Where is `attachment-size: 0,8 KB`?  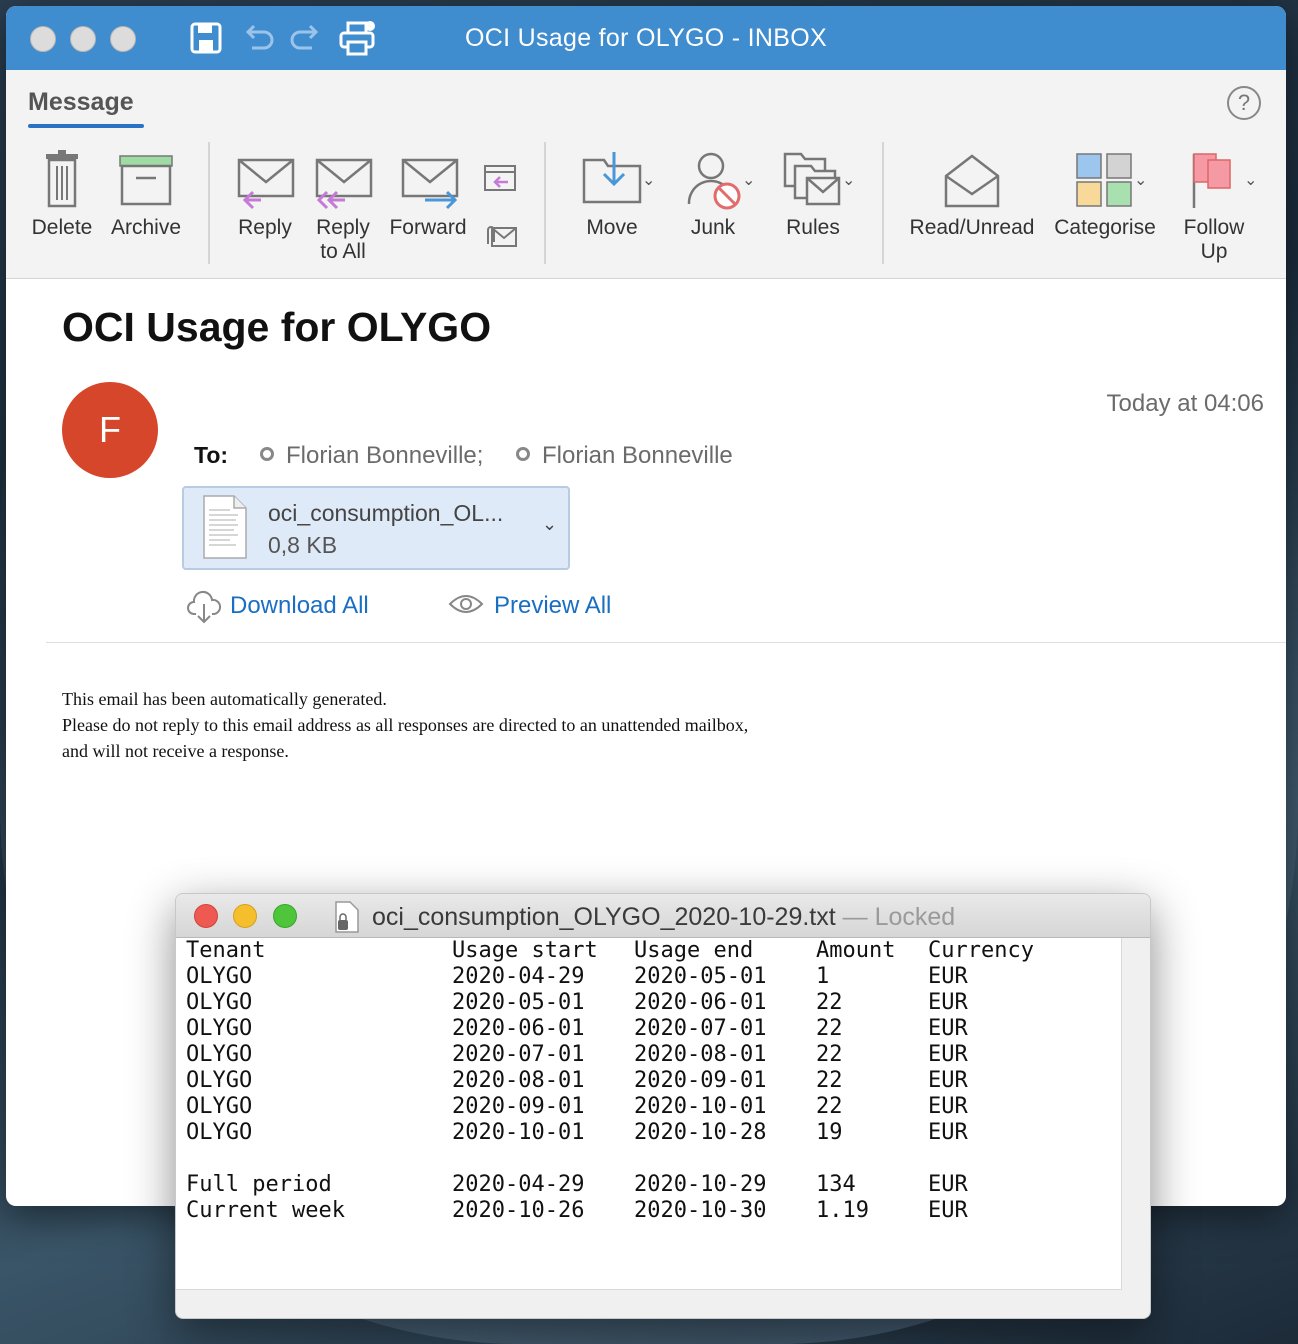
attachment-size: 0,8 KB is located at coordinates (303, 545).